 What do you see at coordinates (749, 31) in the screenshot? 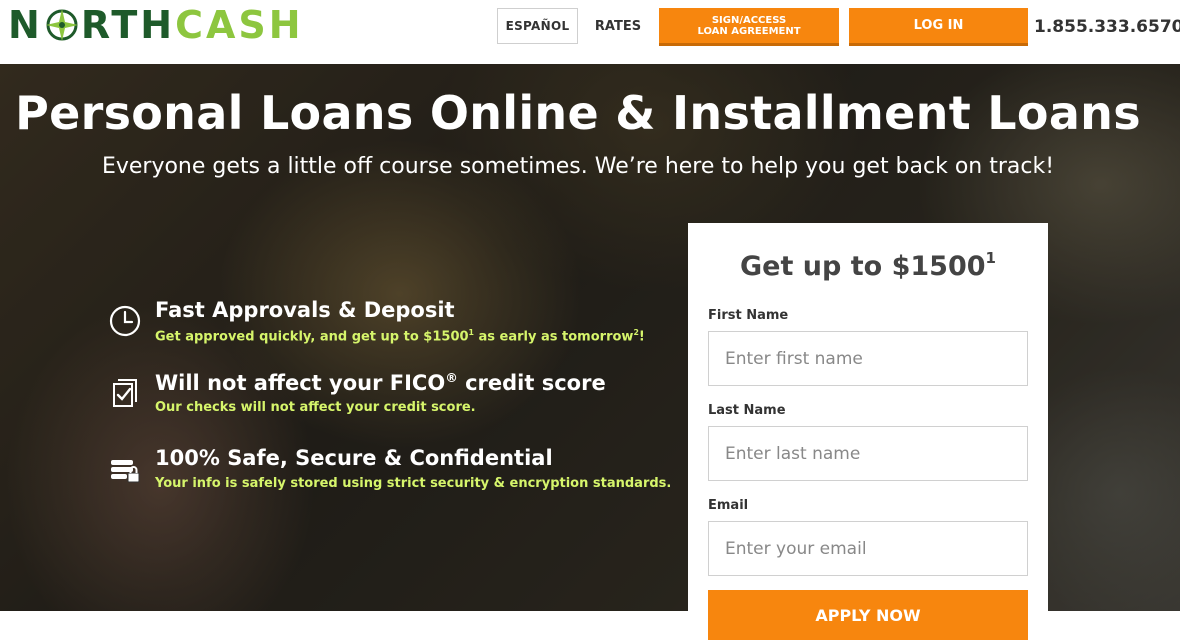
I see `sign-button-line2: LOAN AGREEMENT` at bounding box center [749, 31].